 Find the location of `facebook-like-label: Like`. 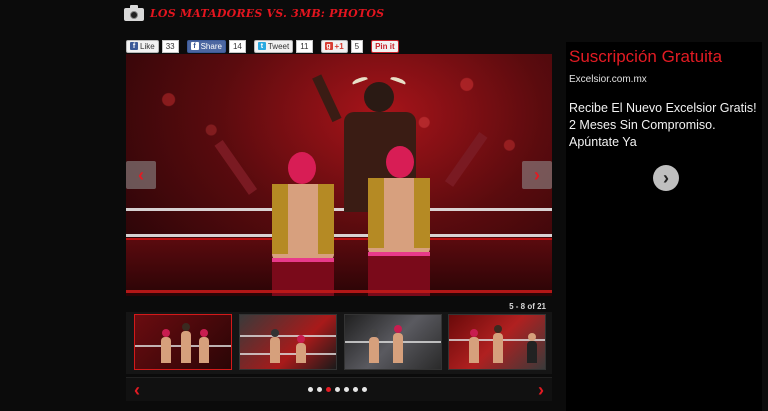

facebook-like-label: Like is located at coordinates (147, 46).